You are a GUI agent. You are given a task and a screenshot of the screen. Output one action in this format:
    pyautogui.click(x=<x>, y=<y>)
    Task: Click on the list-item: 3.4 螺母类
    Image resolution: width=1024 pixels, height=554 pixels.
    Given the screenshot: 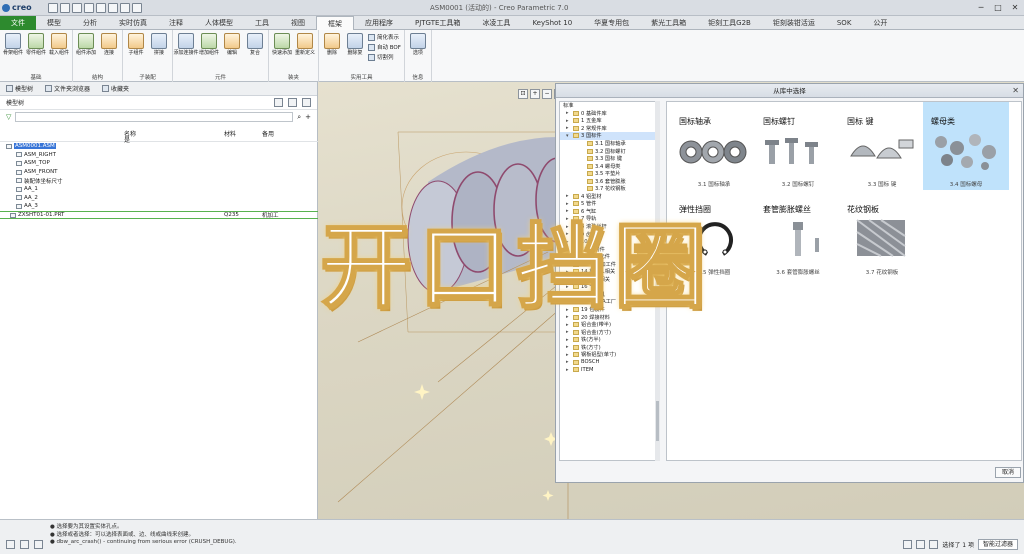 What is the action you would take?
    pyautogui.click(x=609, y=166)
    